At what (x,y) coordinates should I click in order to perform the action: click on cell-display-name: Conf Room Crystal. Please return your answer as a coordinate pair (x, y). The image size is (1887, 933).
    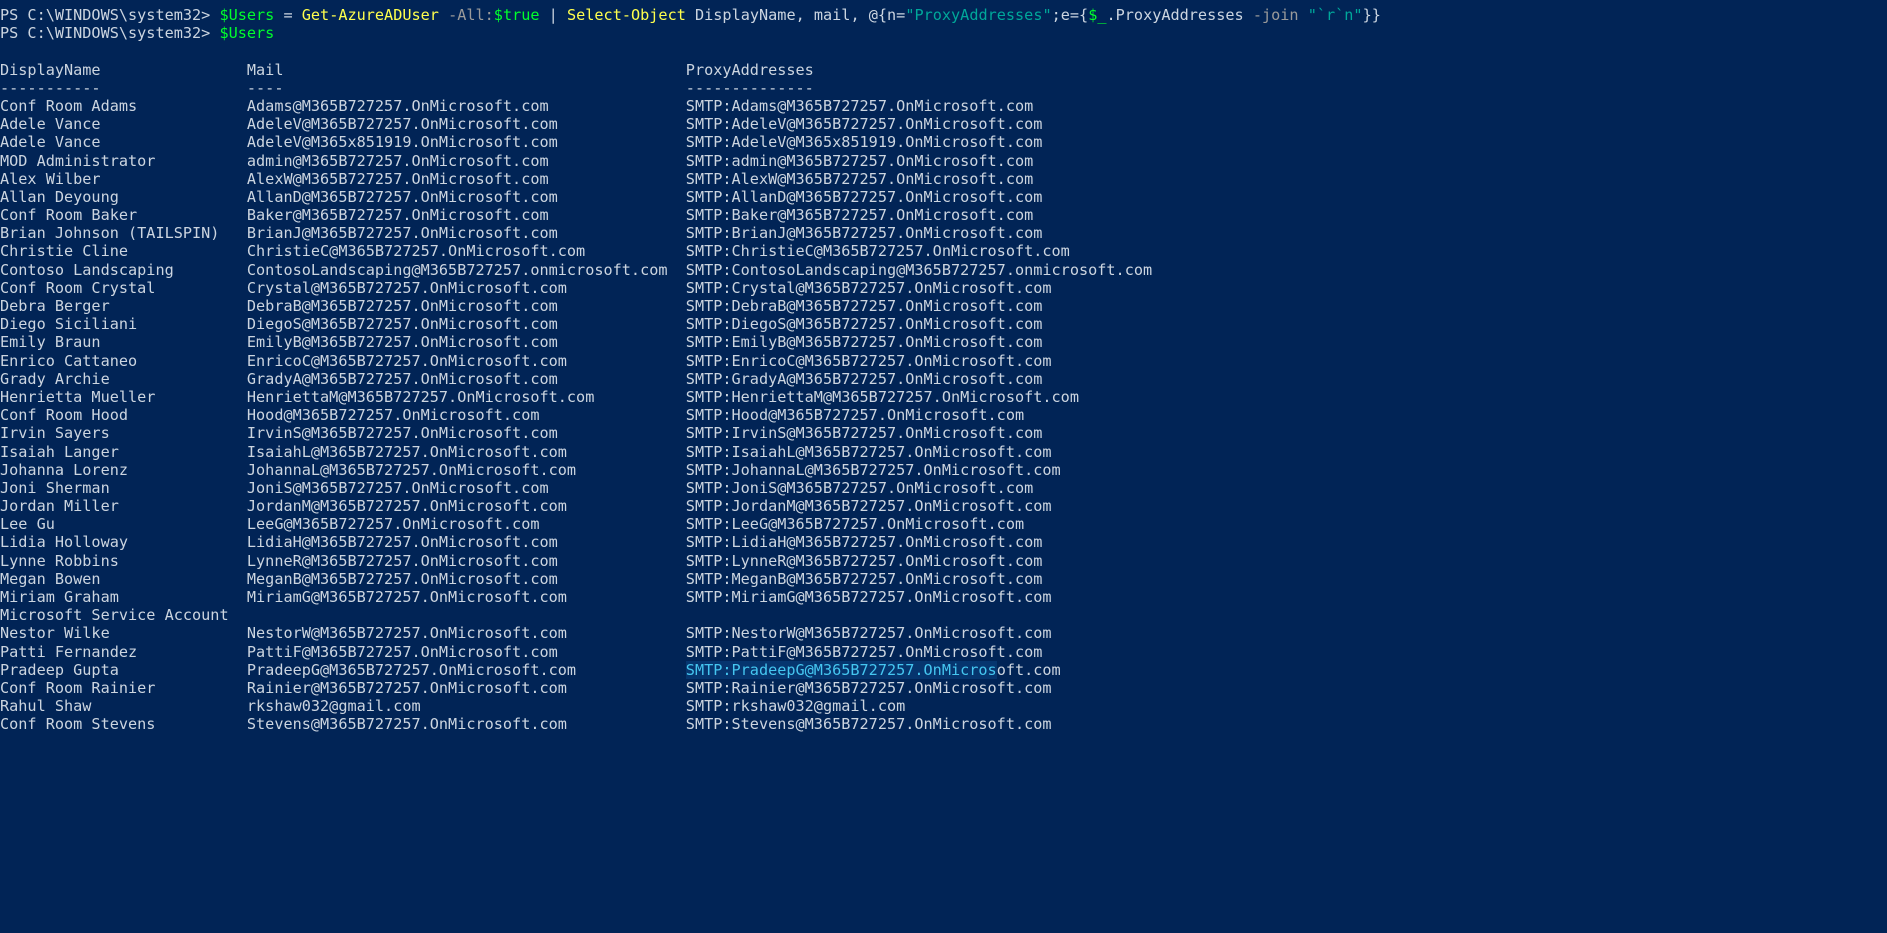
    Looking at the image, I should click on (123, 287).